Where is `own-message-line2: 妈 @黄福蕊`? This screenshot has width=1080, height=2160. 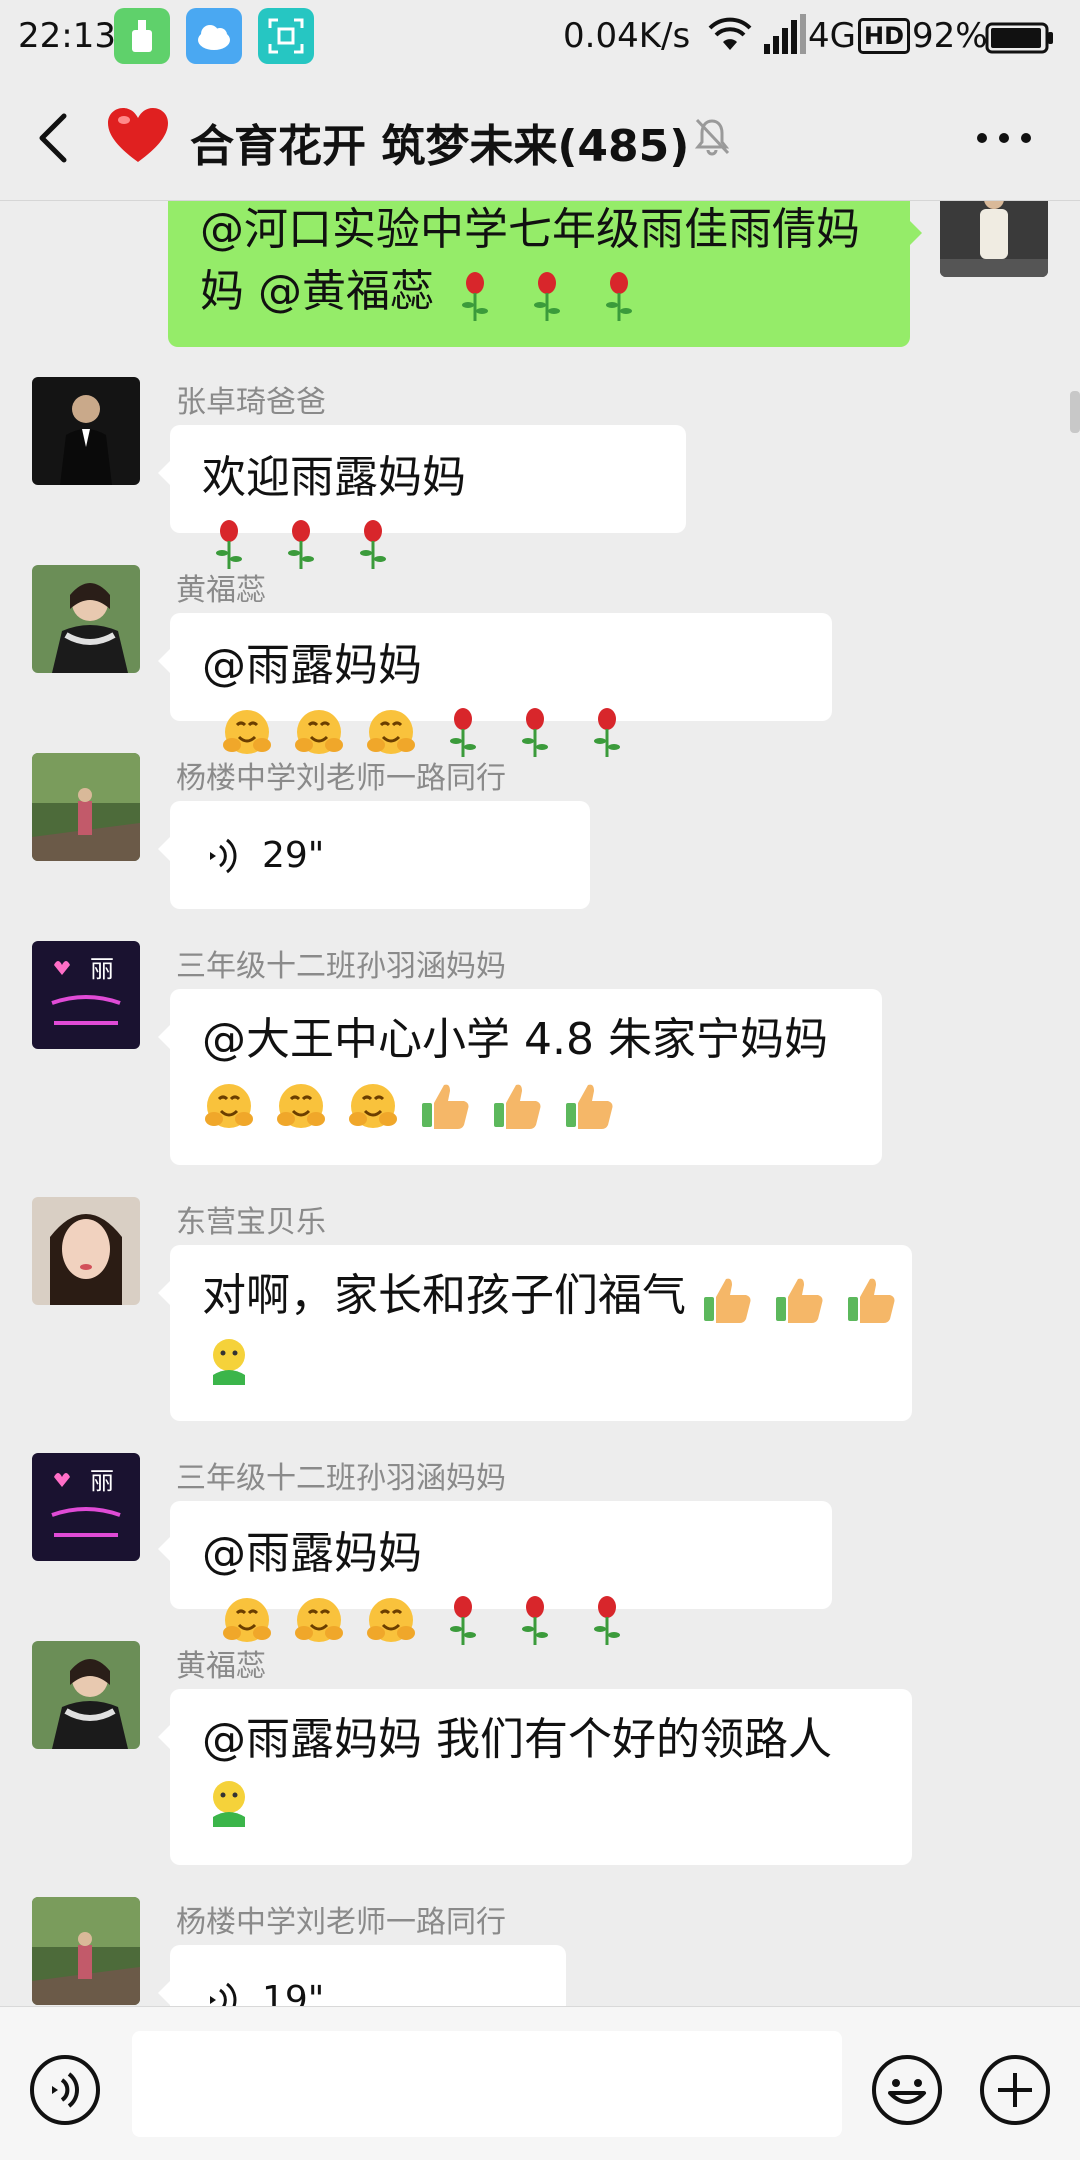 own-message-line2: 妈 @黄福蕊 is located at coordinates (317, 291).